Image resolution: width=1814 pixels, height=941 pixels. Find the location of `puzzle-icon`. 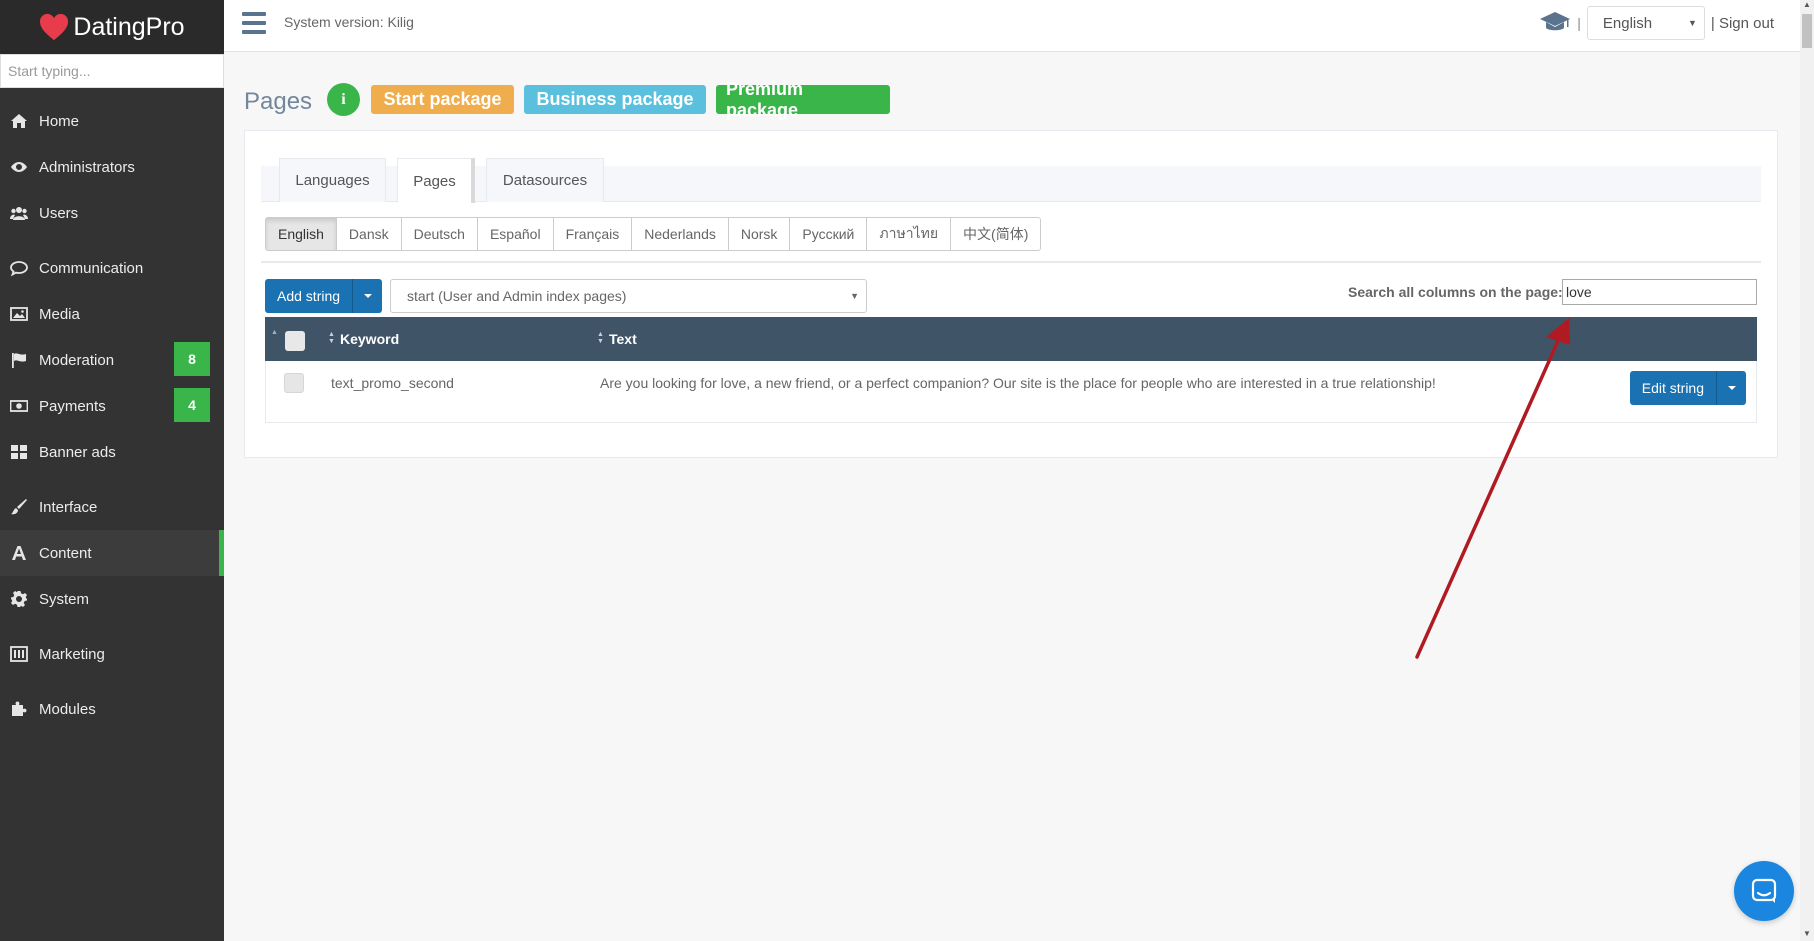

puzzle-icon is located at coordinates (19, 709).